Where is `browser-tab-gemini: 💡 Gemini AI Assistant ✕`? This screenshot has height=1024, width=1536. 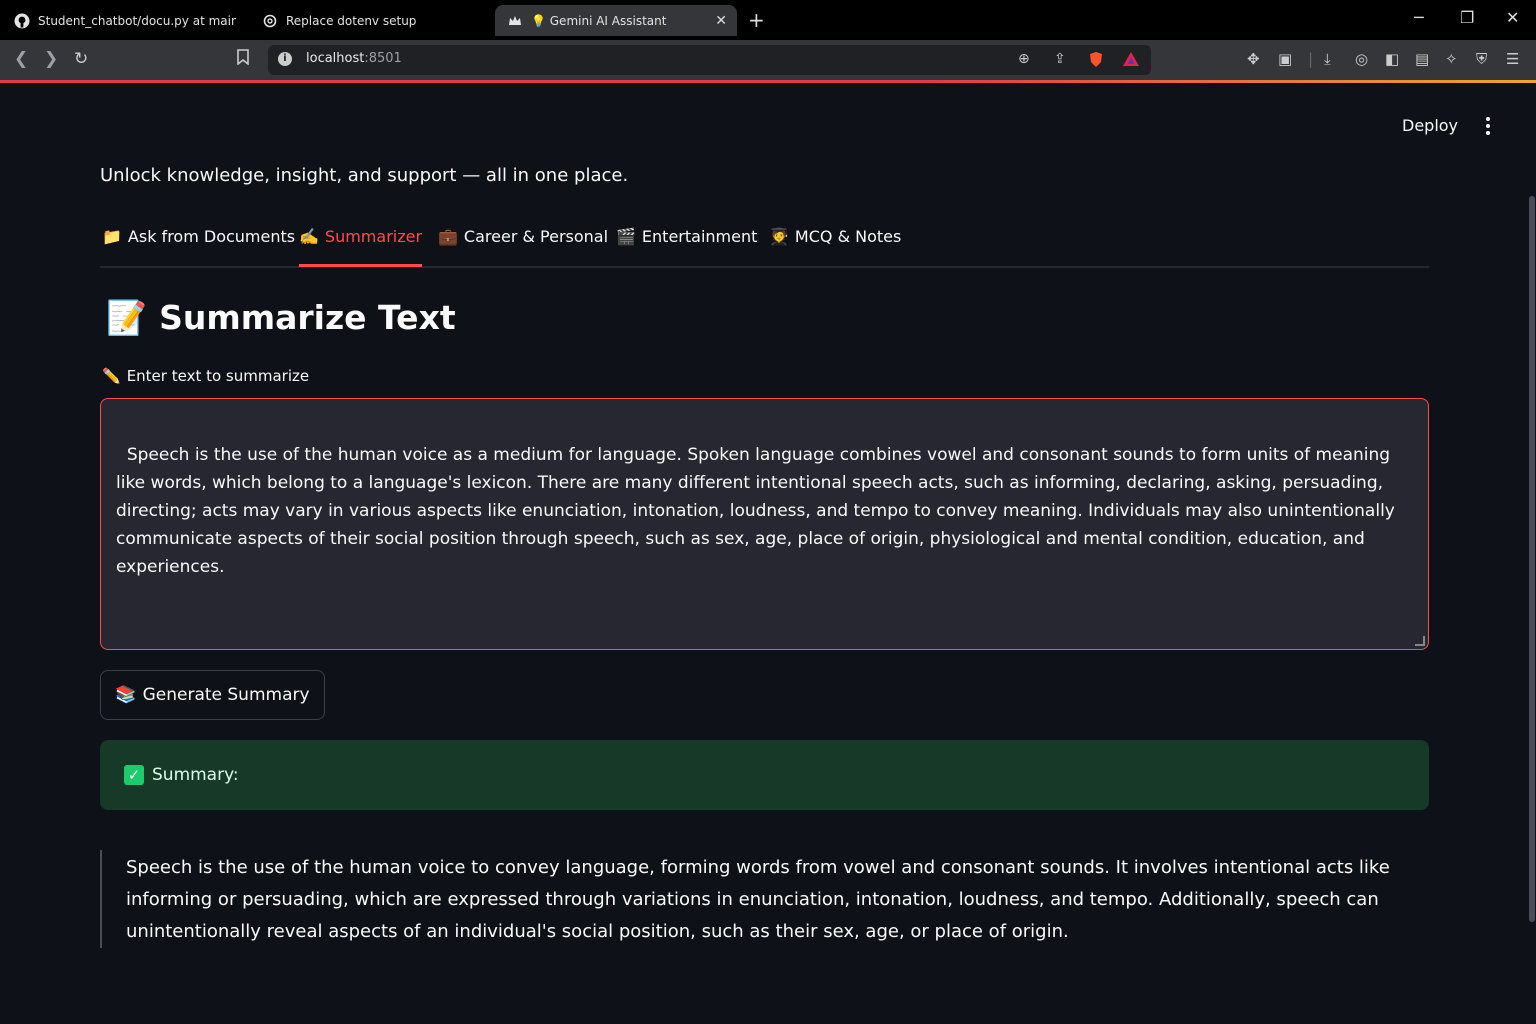 browser-tab-gemini: 💡 Gemini AI Assistant ✕ is located at coordinates (616, 20).